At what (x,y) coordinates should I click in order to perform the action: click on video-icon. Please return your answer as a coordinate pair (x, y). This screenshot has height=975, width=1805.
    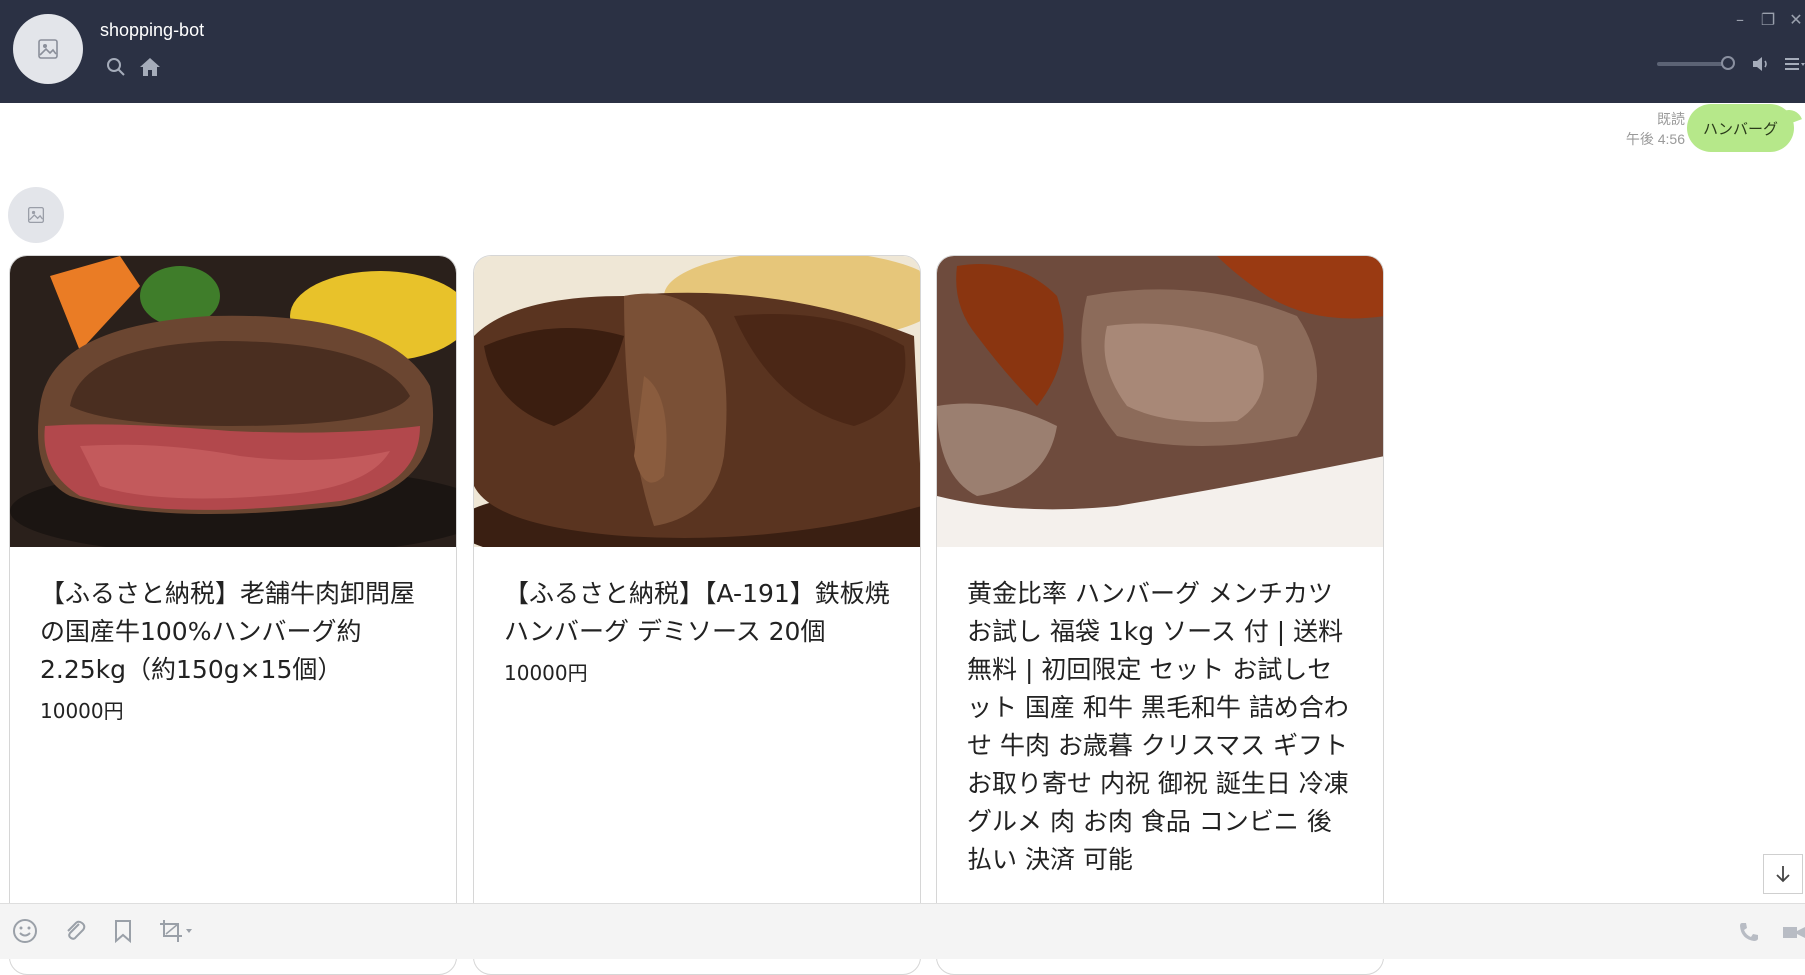
    Looking at the image, I should click on (1794, 934).